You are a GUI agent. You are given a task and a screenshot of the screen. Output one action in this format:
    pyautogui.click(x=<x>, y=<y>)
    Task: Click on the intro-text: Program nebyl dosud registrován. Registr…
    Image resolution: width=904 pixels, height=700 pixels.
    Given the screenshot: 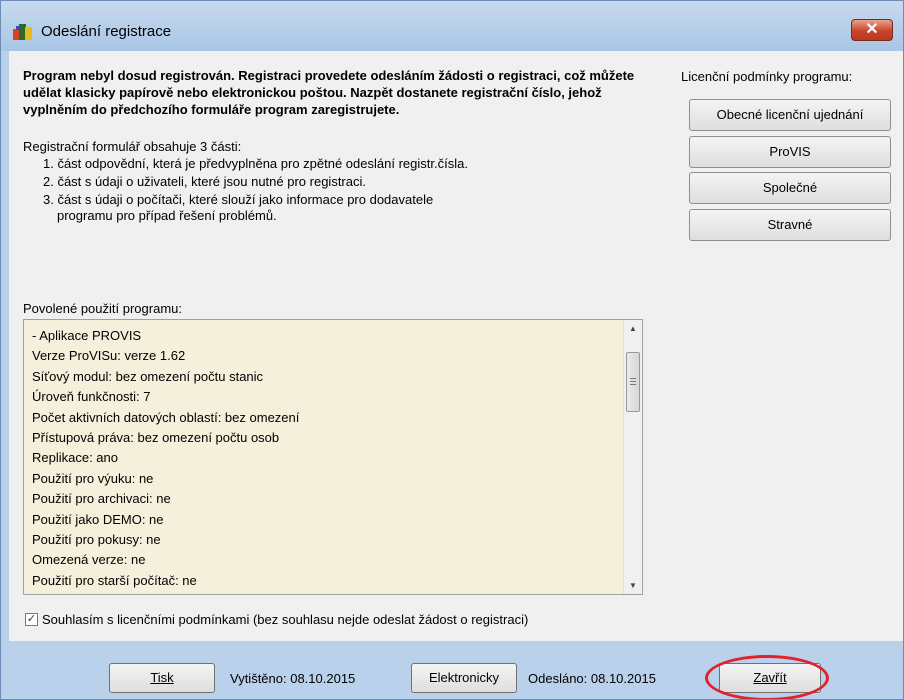 What is the action you would take?
    pyautogui.click(x=329, y=92)
    